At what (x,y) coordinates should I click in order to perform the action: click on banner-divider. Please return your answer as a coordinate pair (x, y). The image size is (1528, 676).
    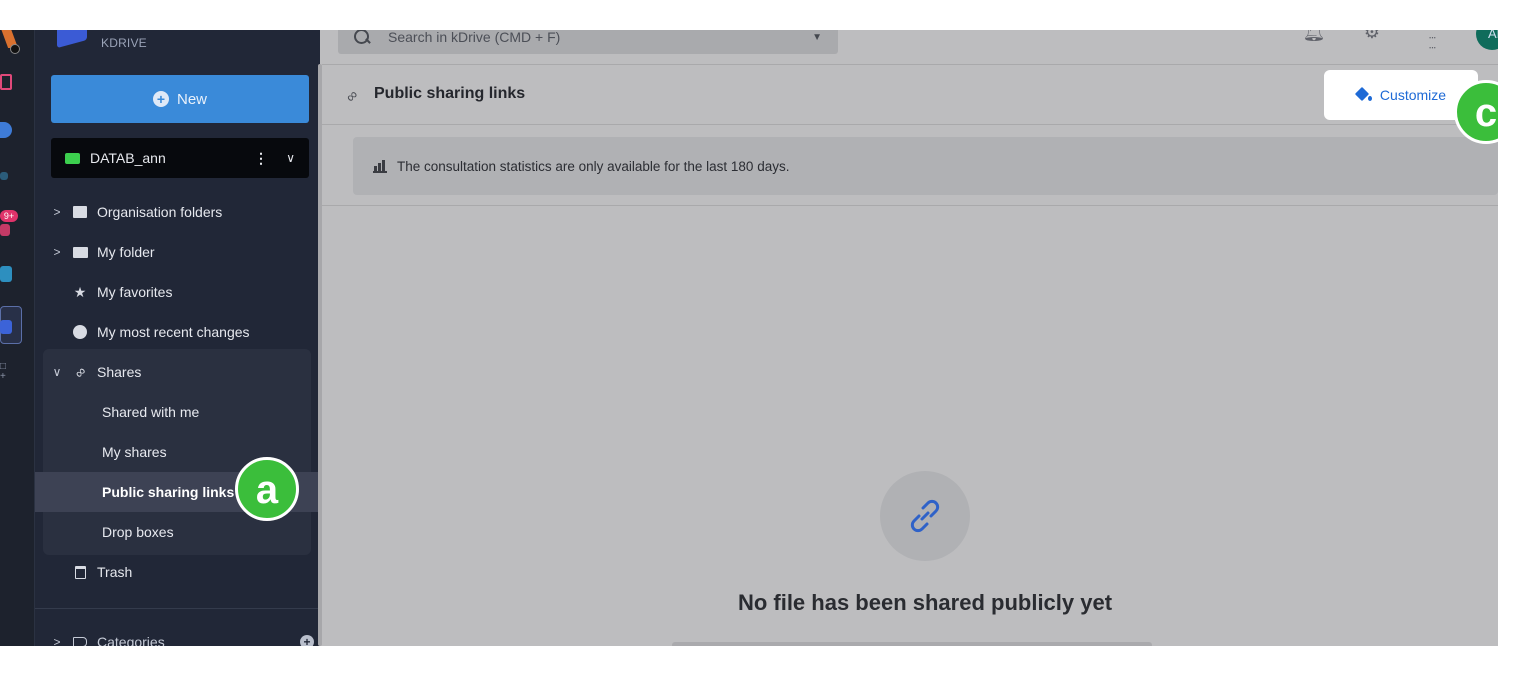
    Looking at the image, I should click on (910, 205).